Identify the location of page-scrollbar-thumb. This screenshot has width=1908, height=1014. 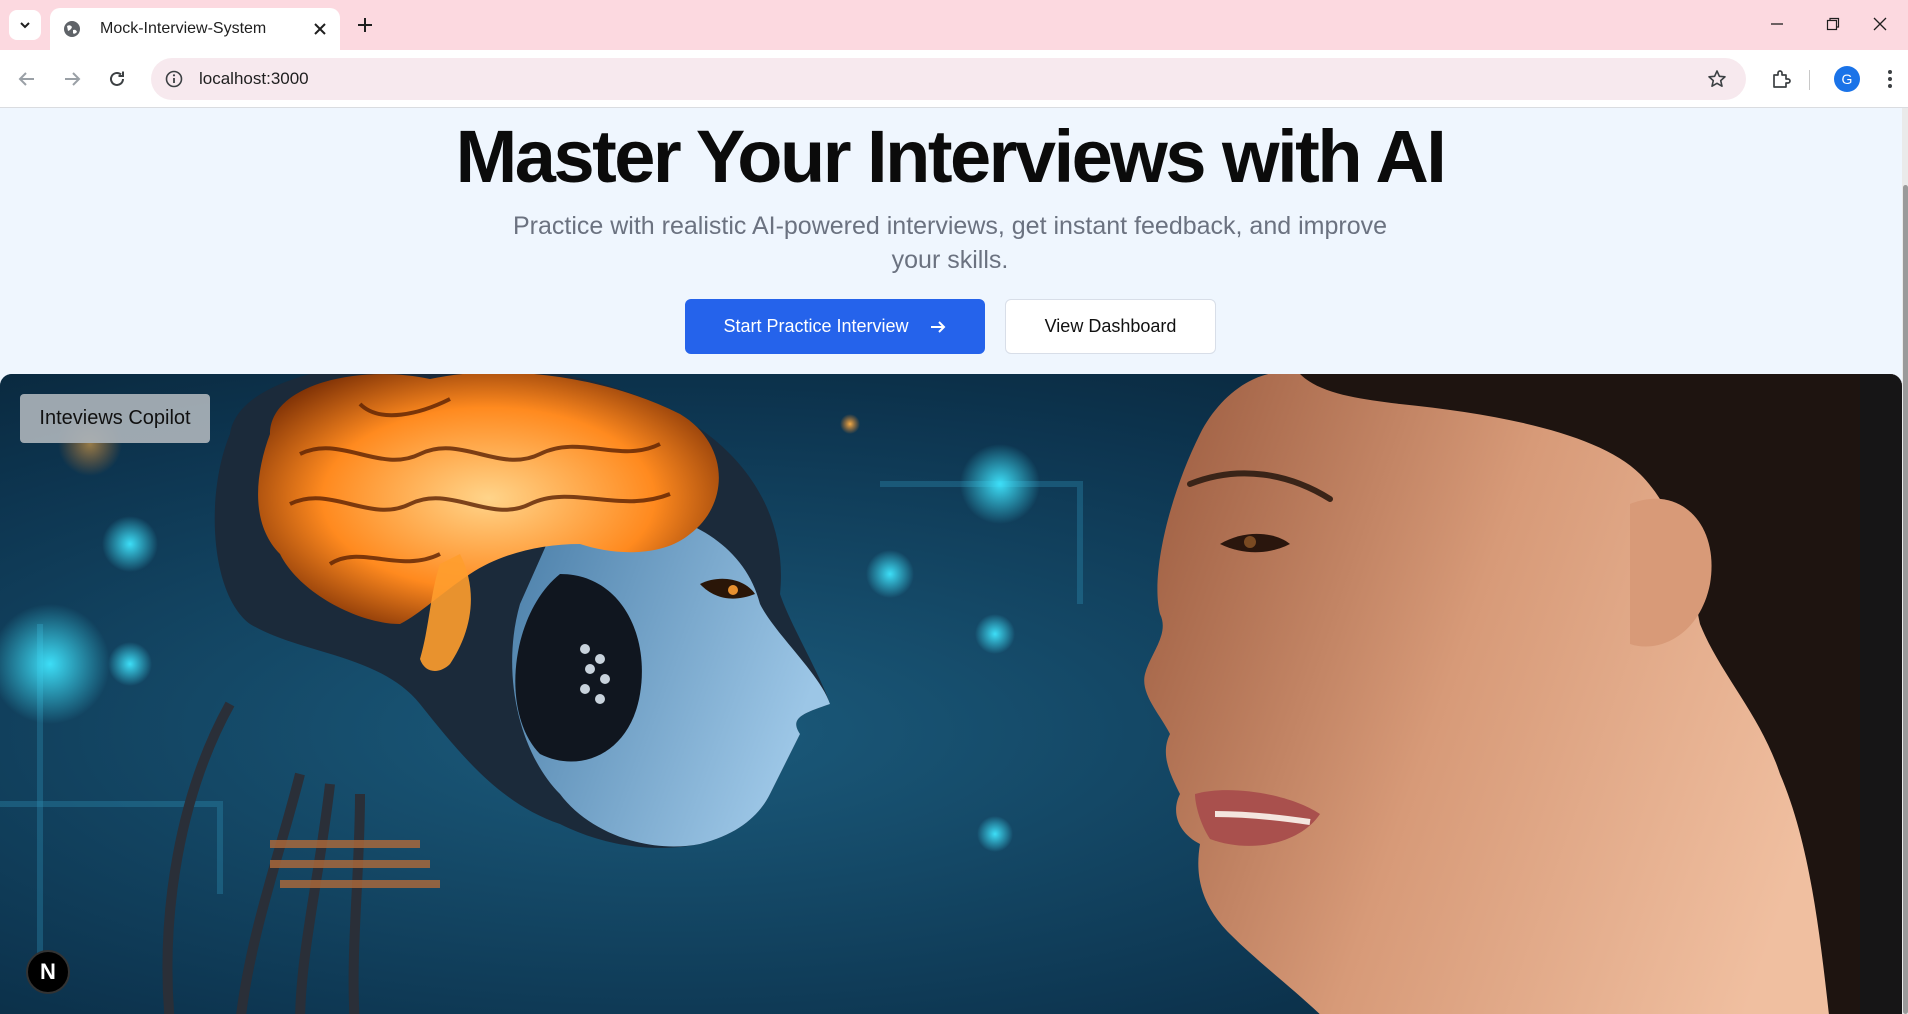
(1905, 599).